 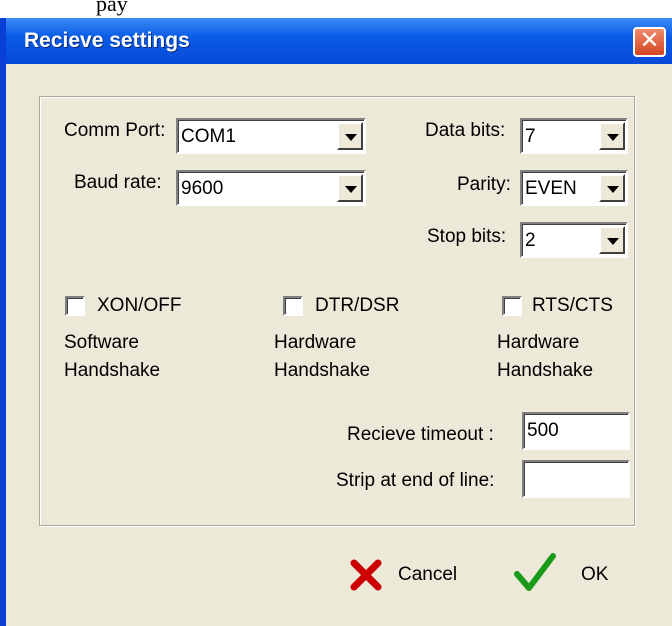 What do you see at coordinates (467, 236) in the screenshot?
I see `stop-bits-label: Stop bits:` at bounding box center [467, 236].